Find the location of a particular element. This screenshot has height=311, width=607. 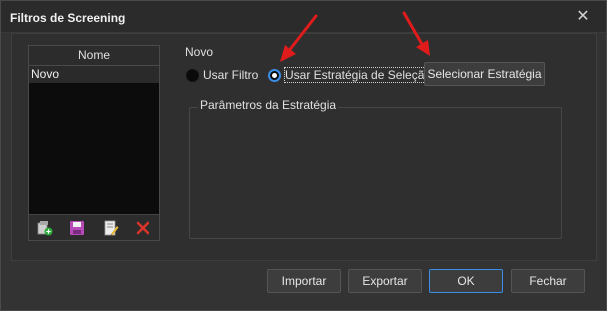

dialog-title: Filtros de Screening is located at coordinates (68, 18).